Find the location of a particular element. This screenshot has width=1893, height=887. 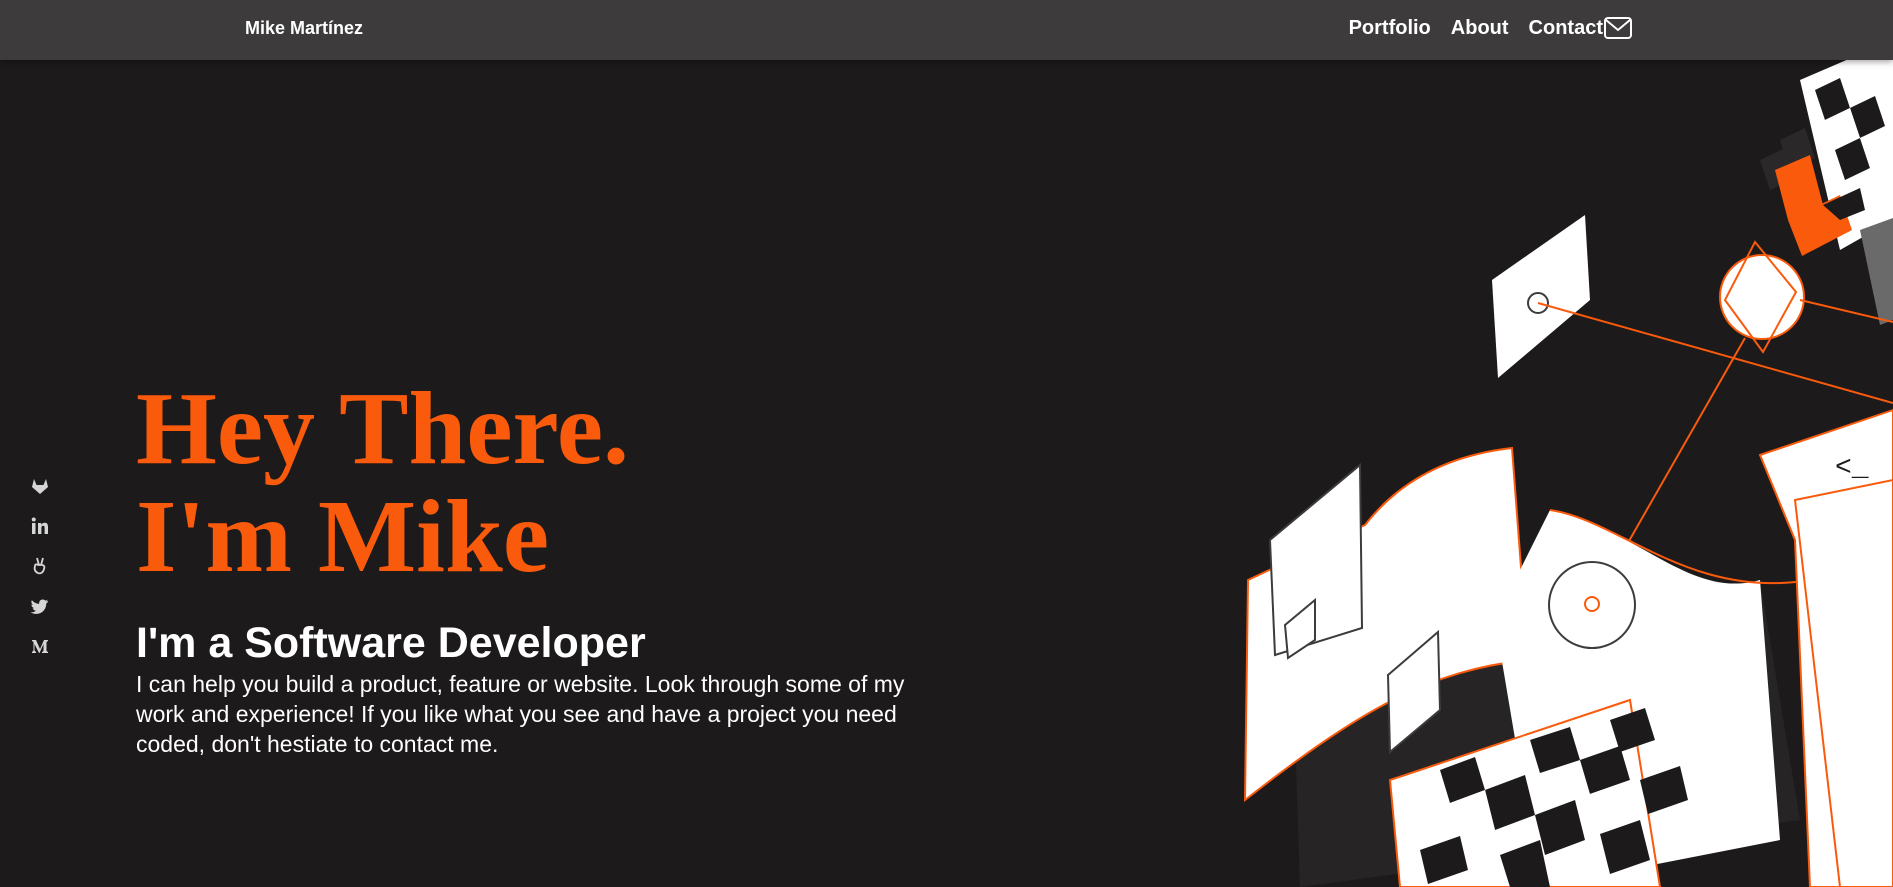

nav-contact-link: Contact is located at coordinates (1581, 28).